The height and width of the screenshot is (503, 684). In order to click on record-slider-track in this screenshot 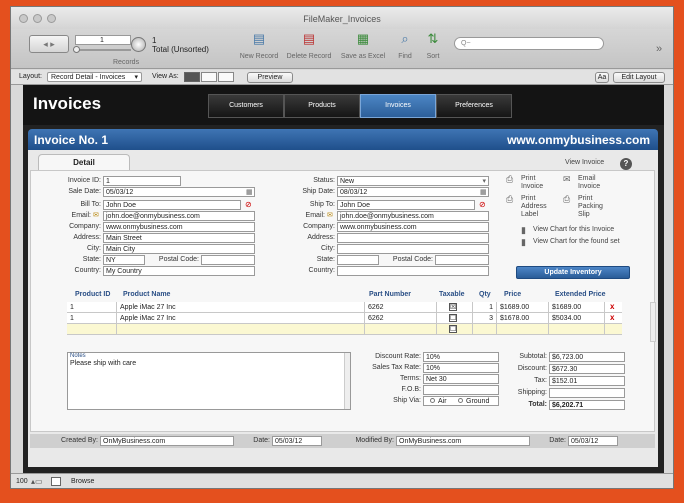, I will do `click(103, 50)`.